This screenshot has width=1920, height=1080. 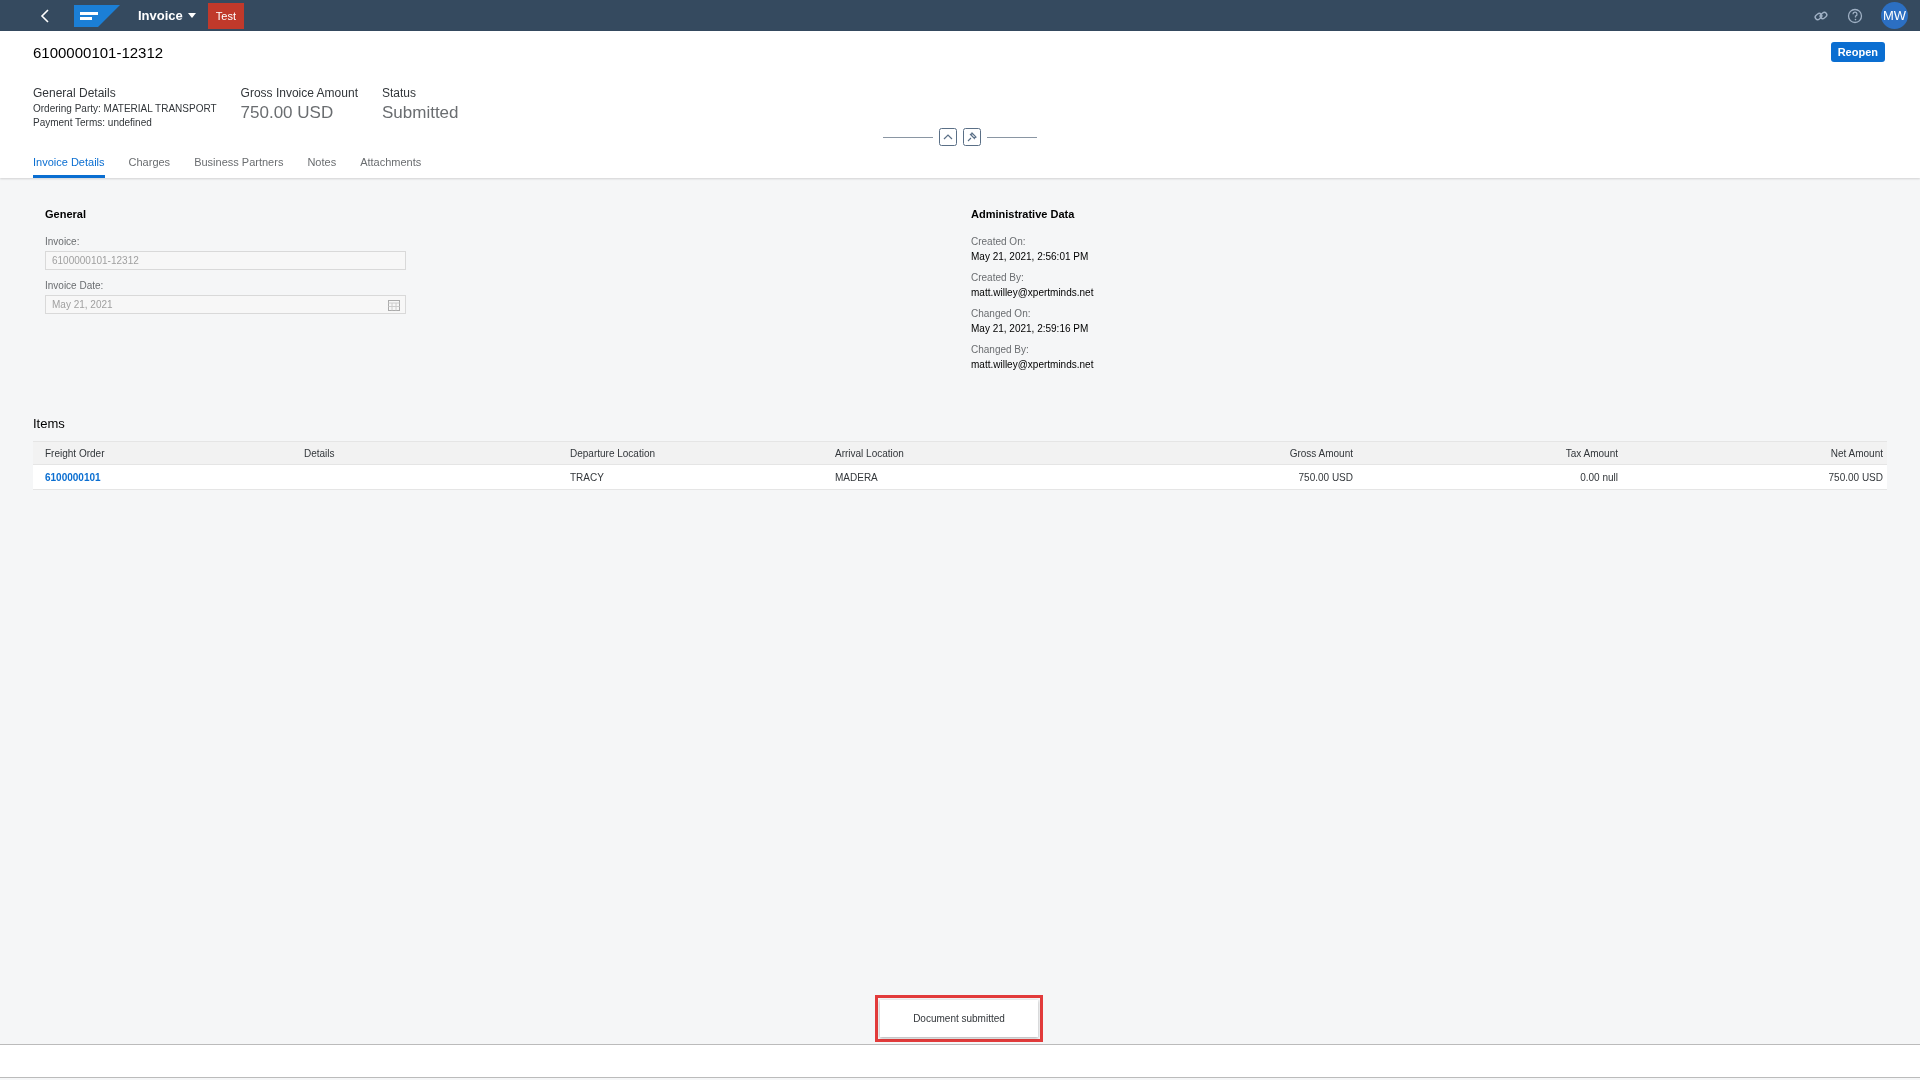 What do you see at coordinates (972, 137) in the screenshot?
I see `pin-icon` at bounding box center [972, 137].